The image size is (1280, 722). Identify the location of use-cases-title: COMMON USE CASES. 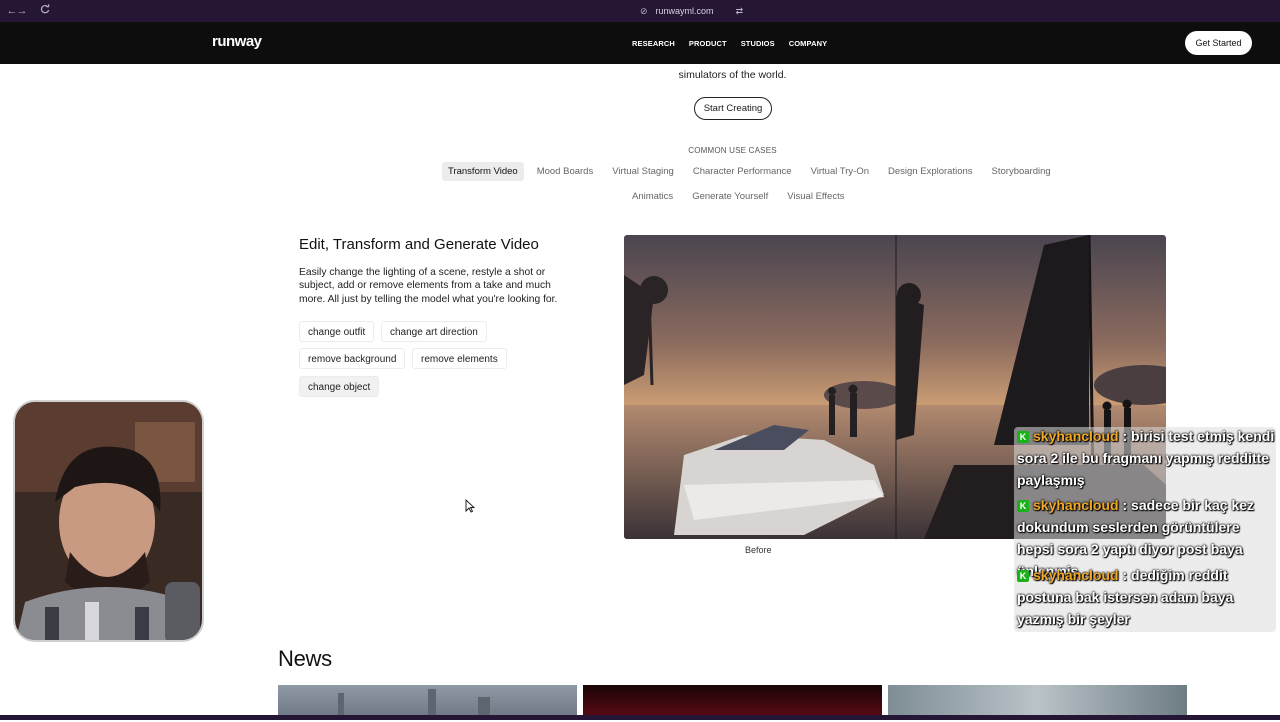
(732, 150).